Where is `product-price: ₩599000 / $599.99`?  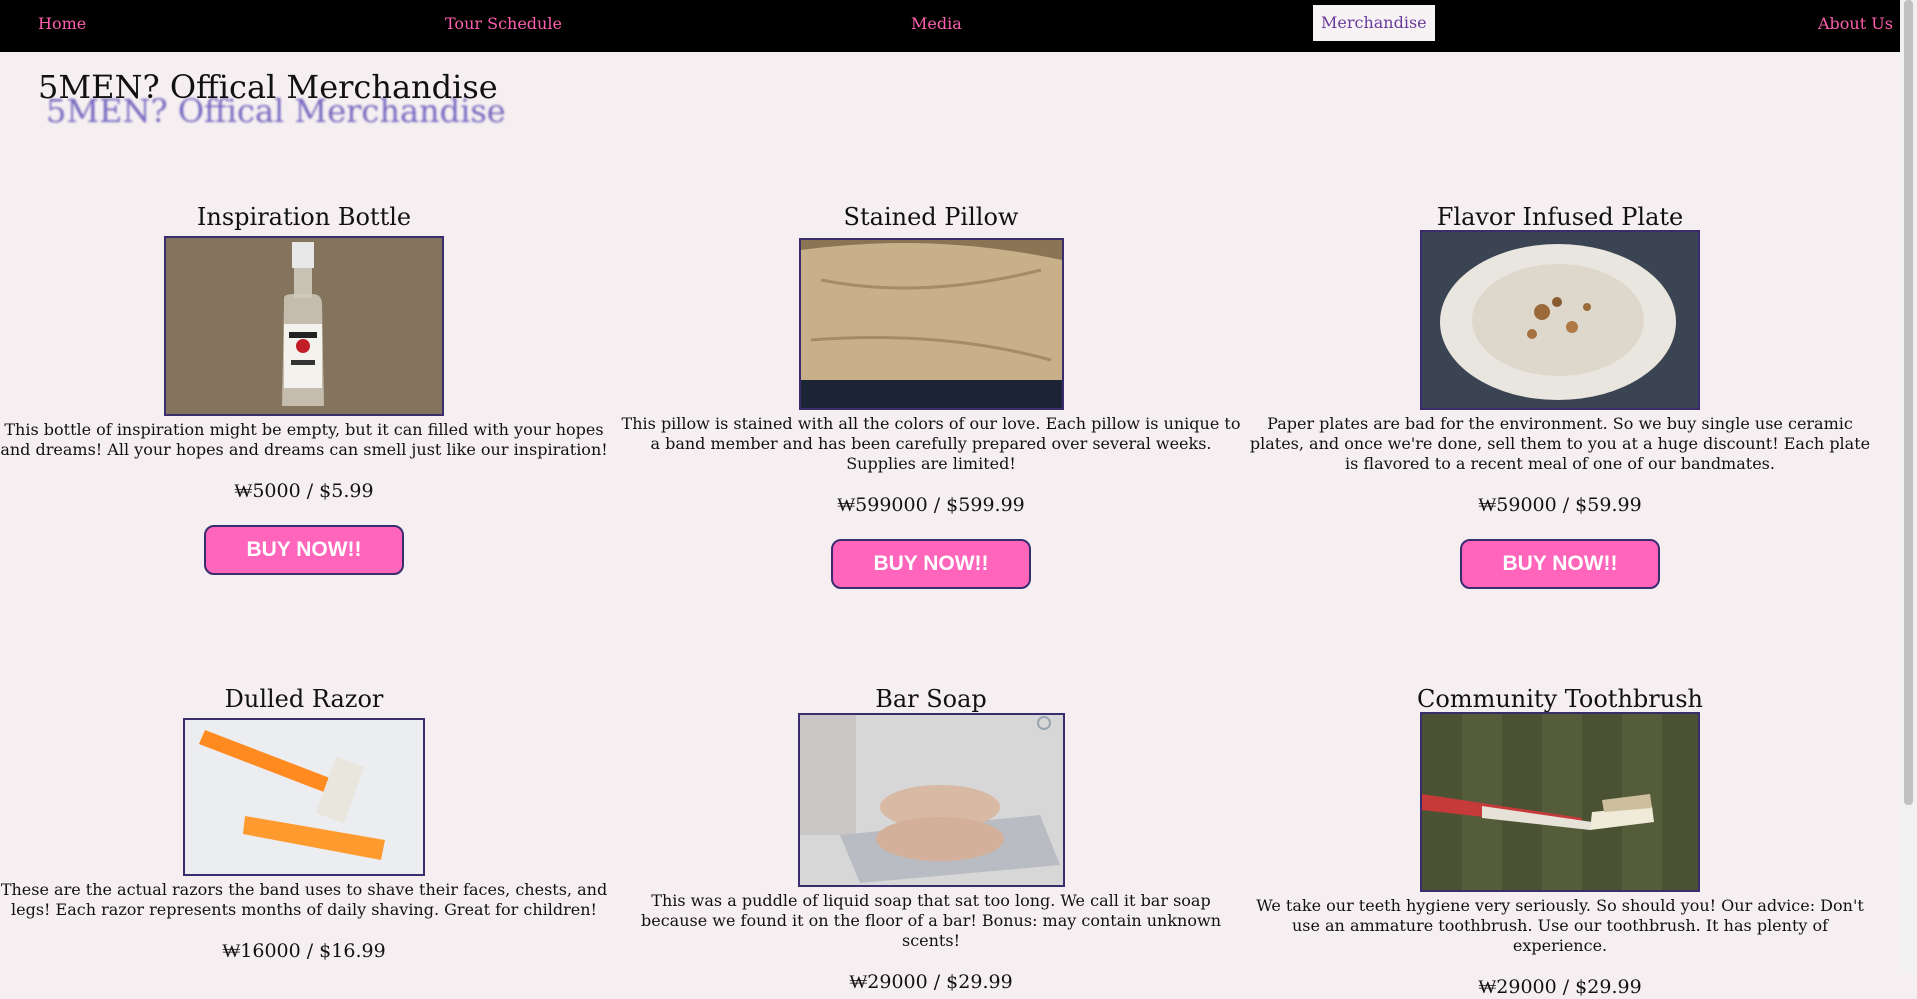
product-price: ₩599000 / $599.99 is located at coordinates (931, 505).